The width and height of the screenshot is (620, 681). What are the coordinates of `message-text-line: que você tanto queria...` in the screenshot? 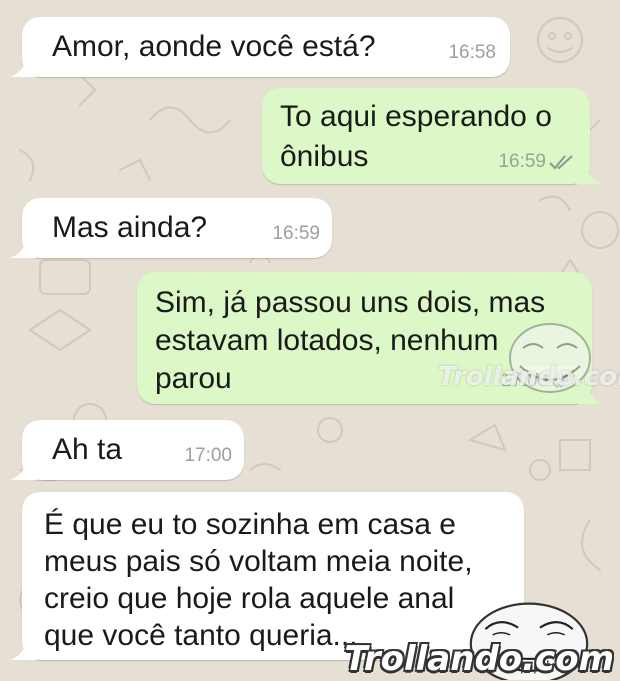 It's located at (201, 635).